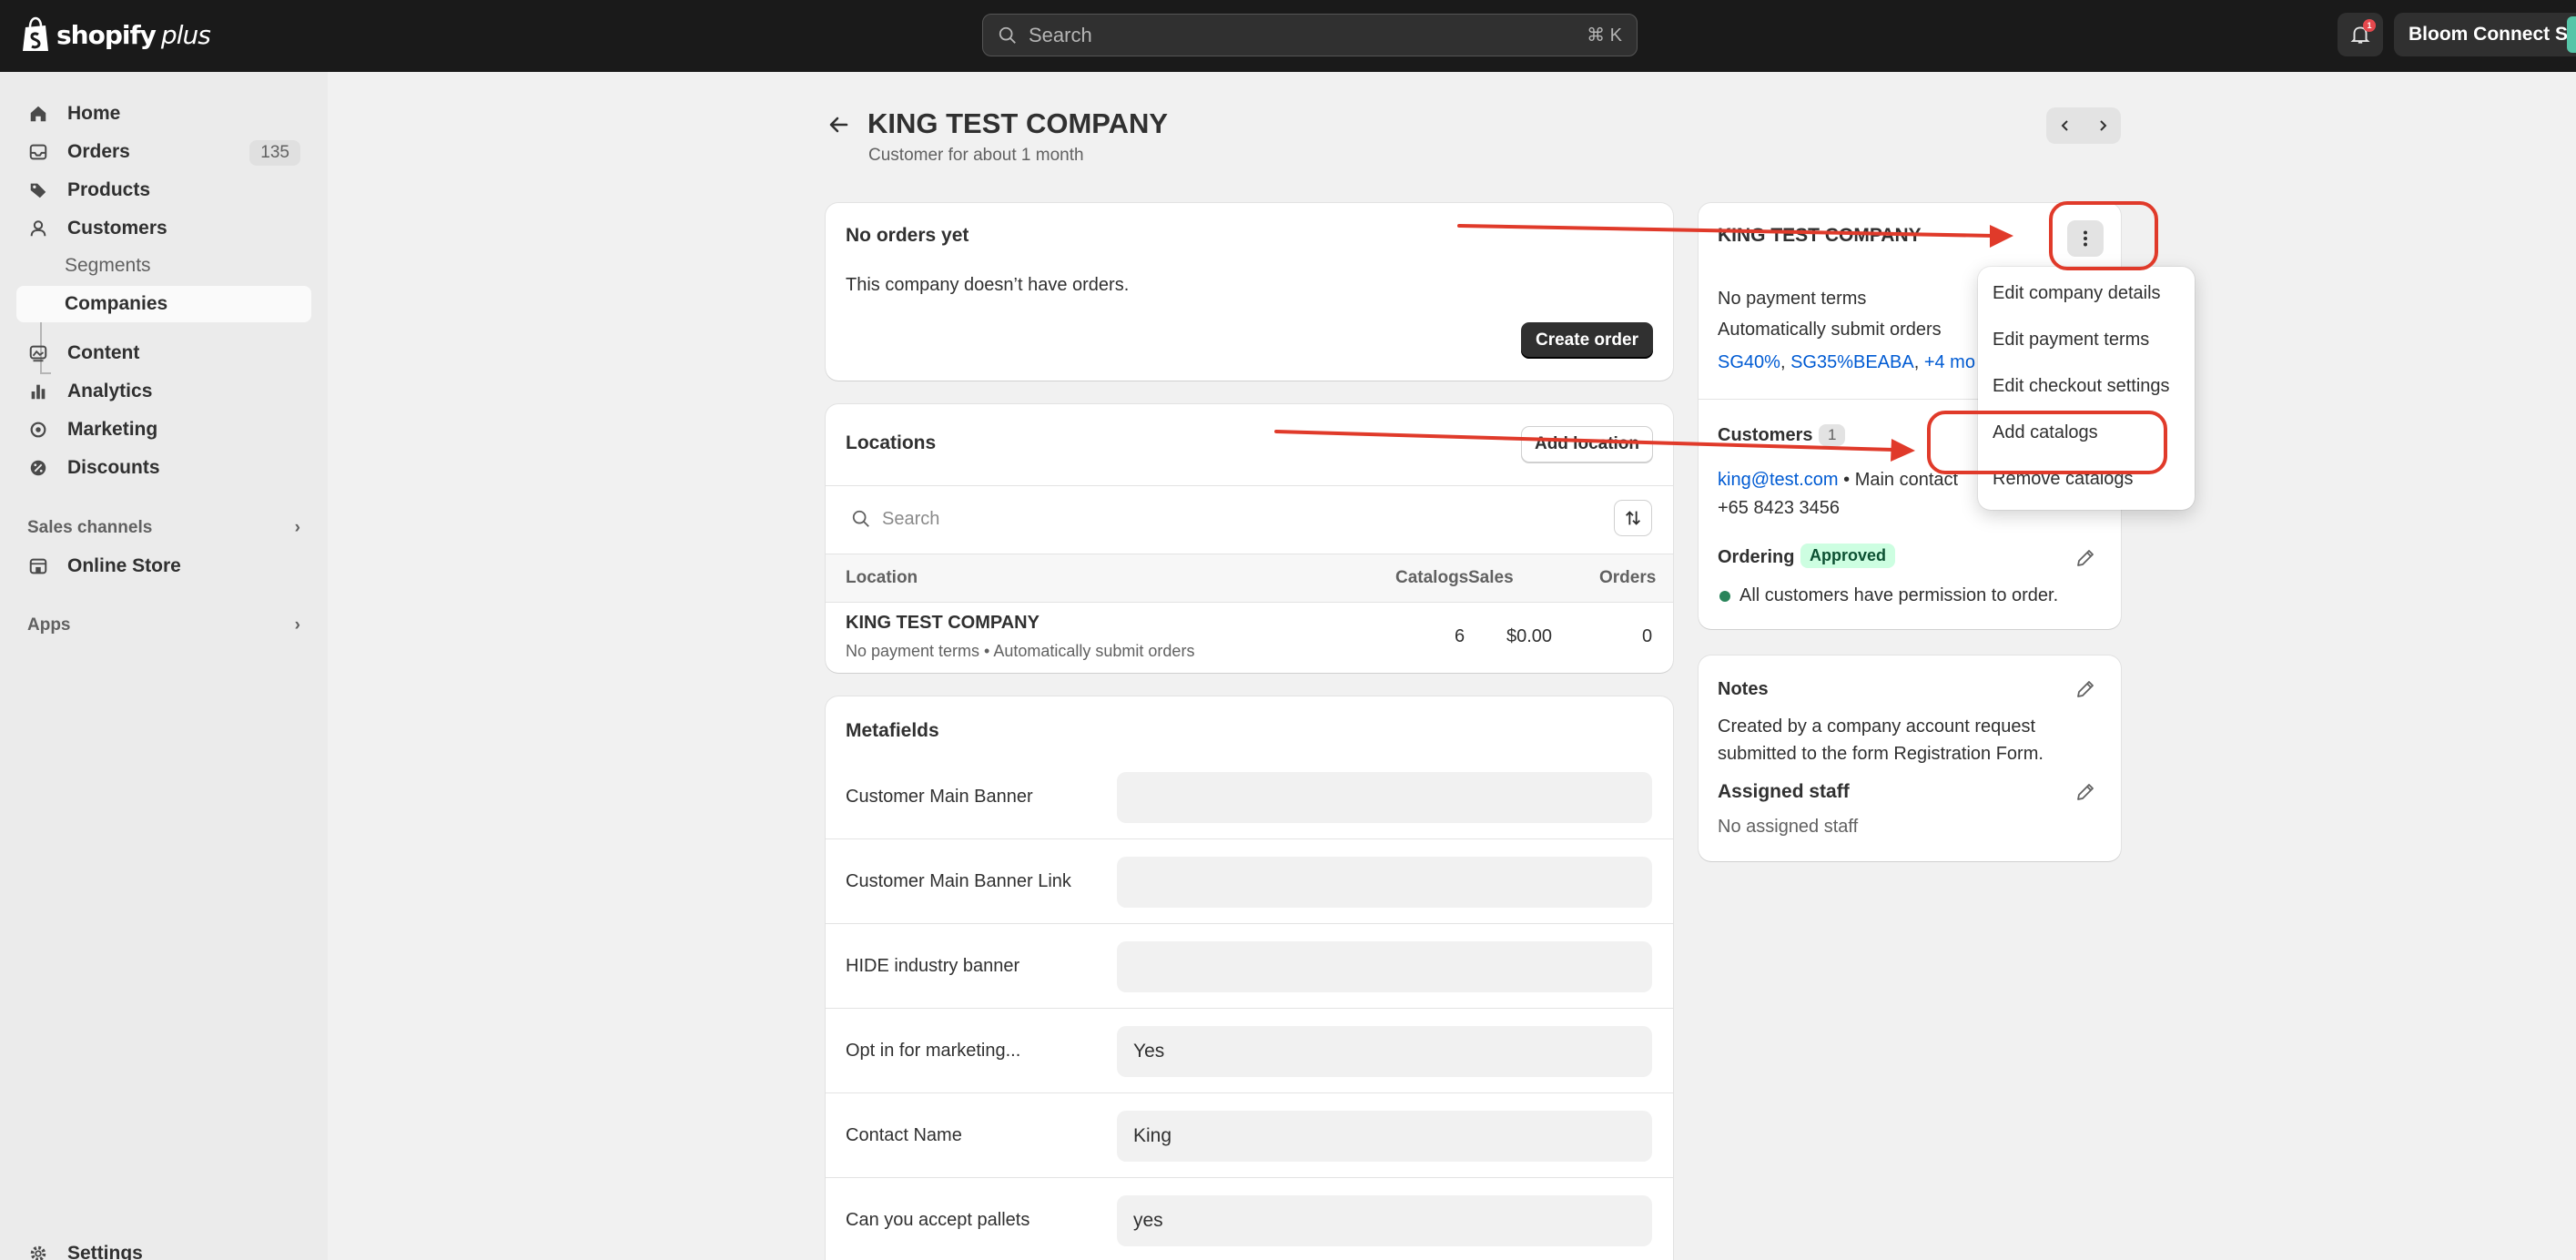  I want to click on store-avatar, so click(2571, 34).